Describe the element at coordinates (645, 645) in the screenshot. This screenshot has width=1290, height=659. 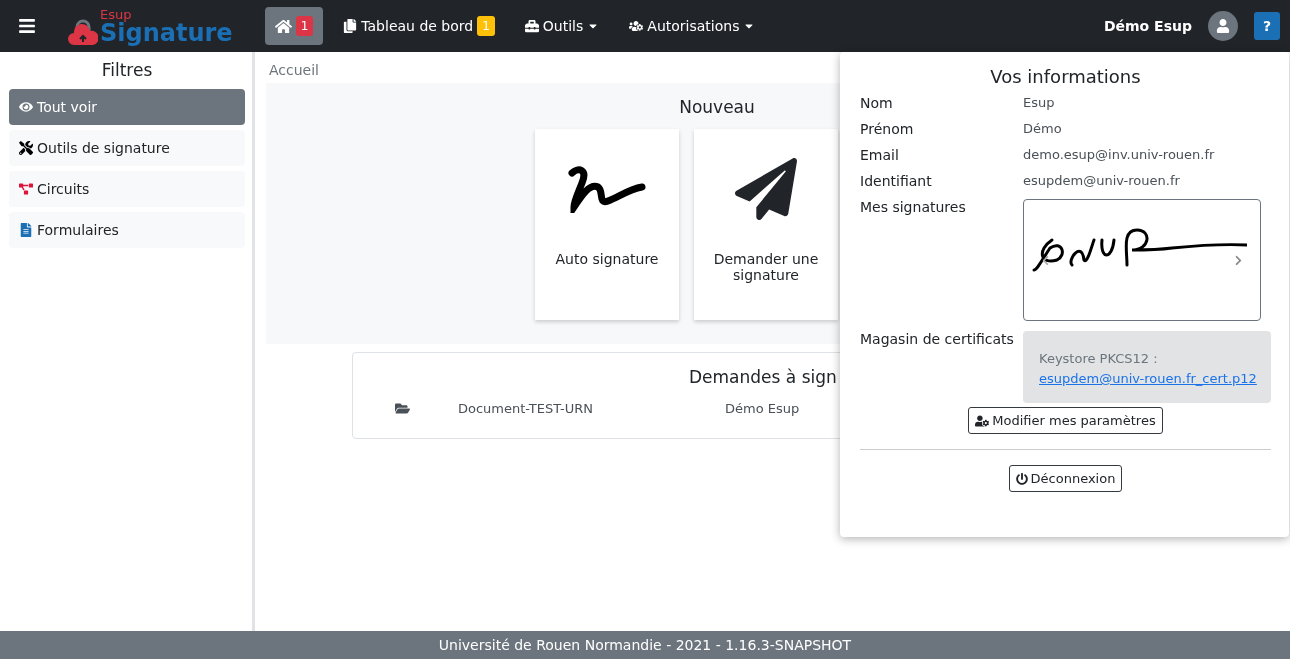
I see `footer: Université de Rouen Normandie - 2021 - 1.16.3-SNAPSHOT` at that location.